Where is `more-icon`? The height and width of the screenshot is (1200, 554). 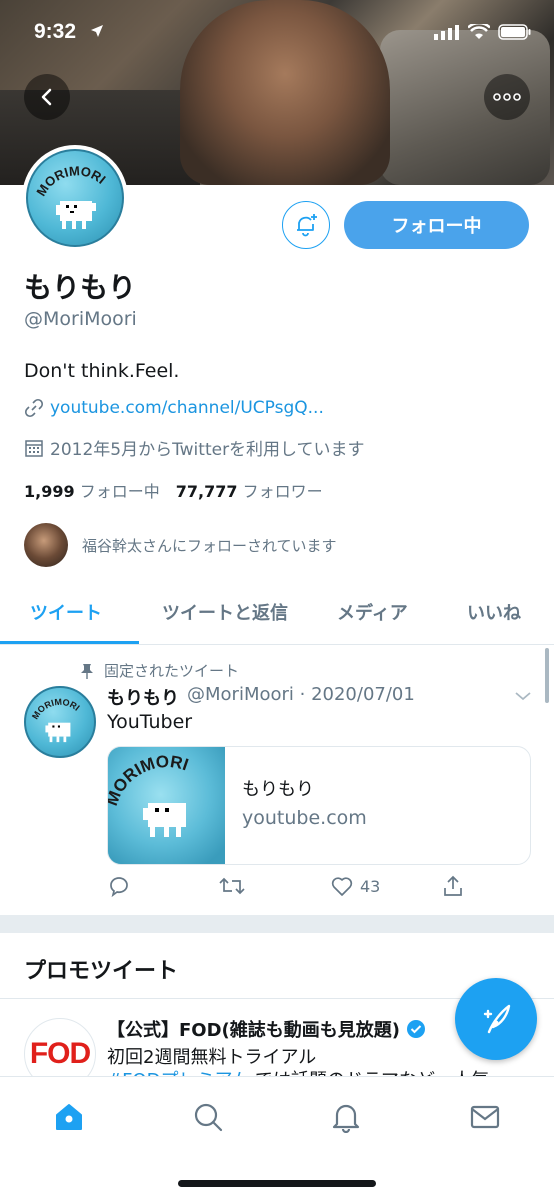
more-icon is located at coordinates (507, 97).